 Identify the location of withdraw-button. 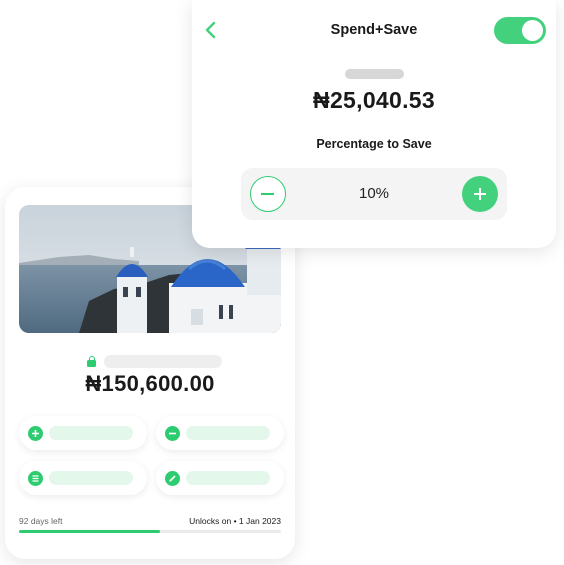
(220, 433).